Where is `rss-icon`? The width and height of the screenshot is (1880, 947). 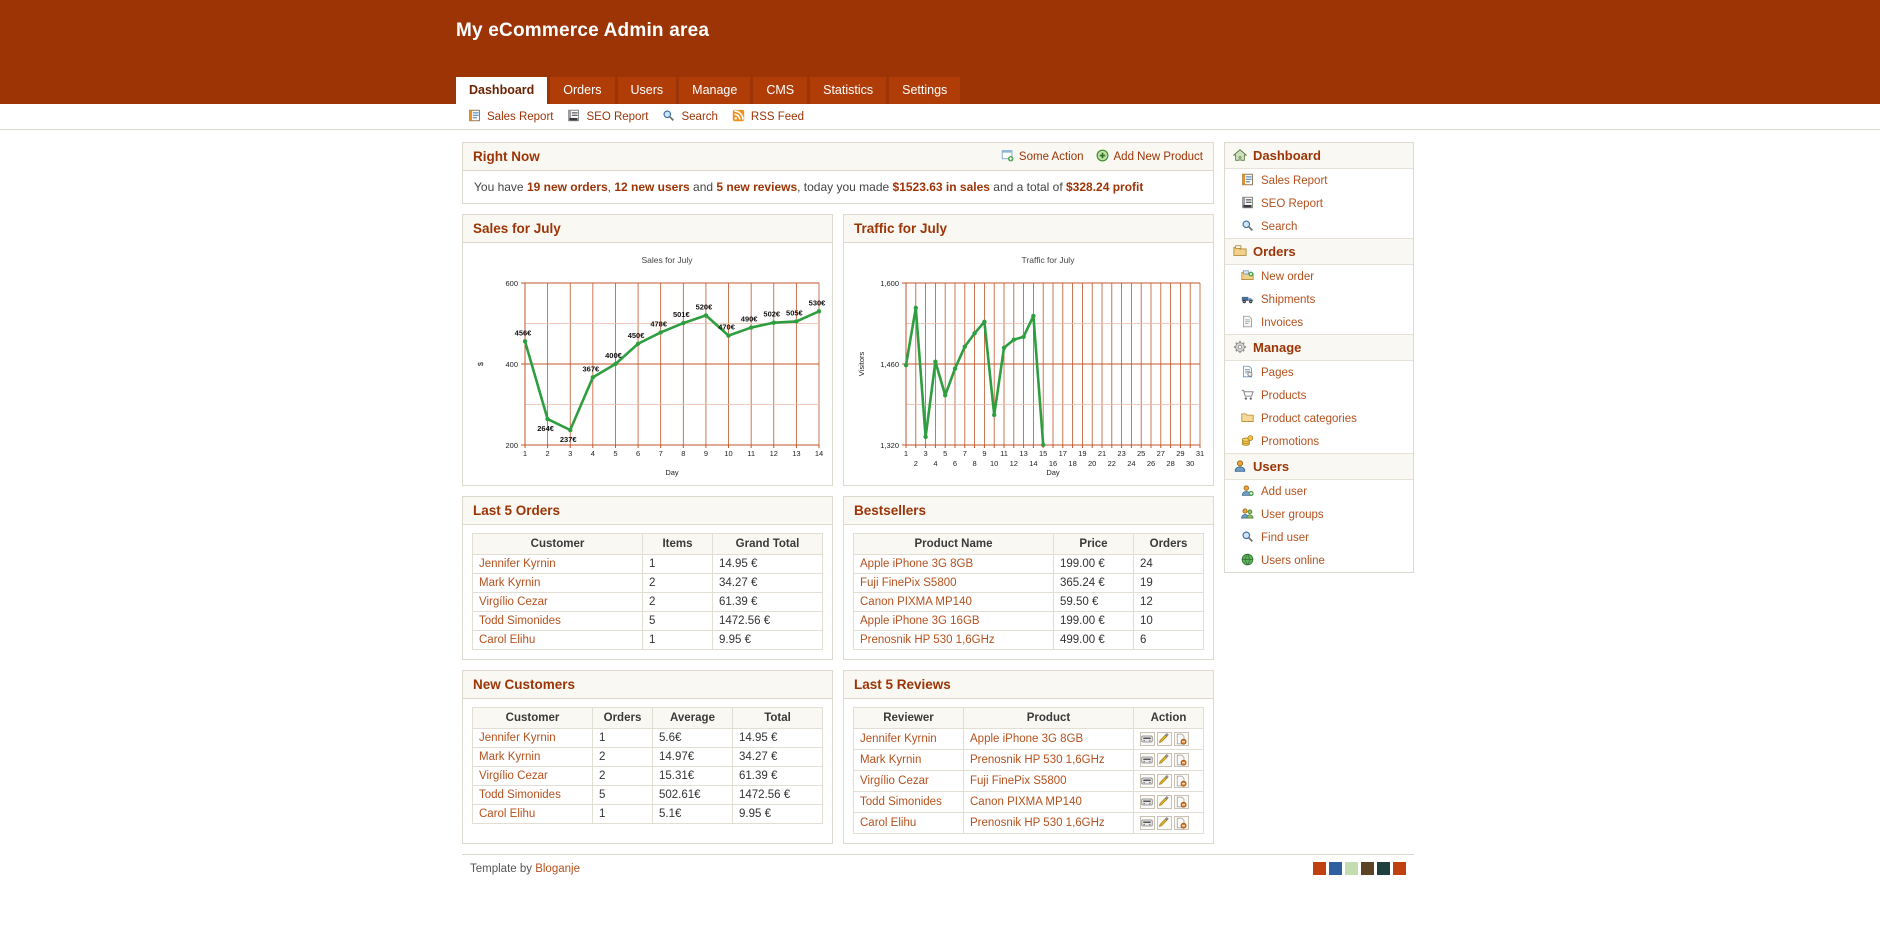 rss-icon is located at coordinates (739, 116).